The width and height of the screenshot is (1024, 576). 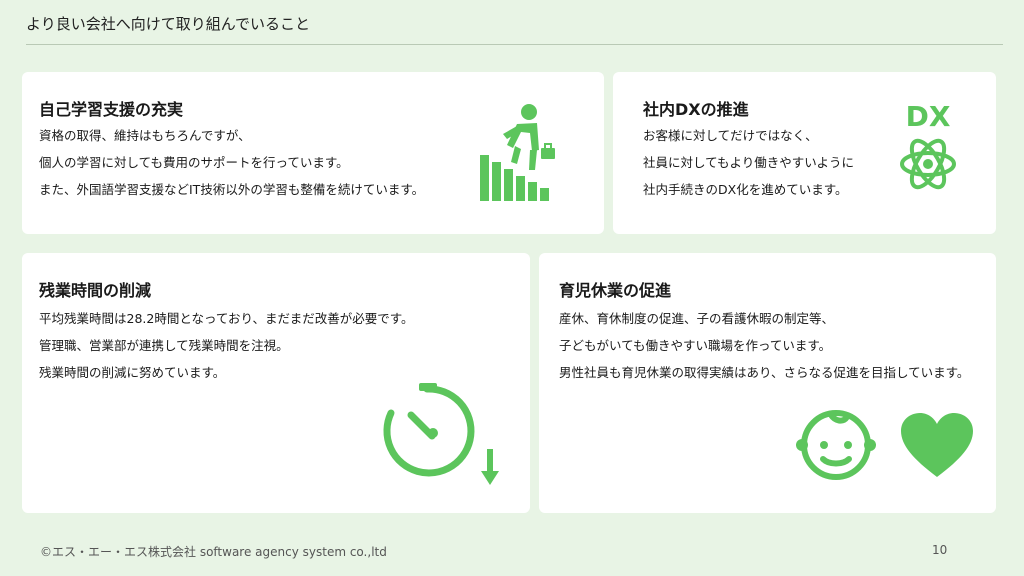 I want to click on card-line: 個人の学習に対しても費用のサポートを行っています。, so click(x=194, y=162).